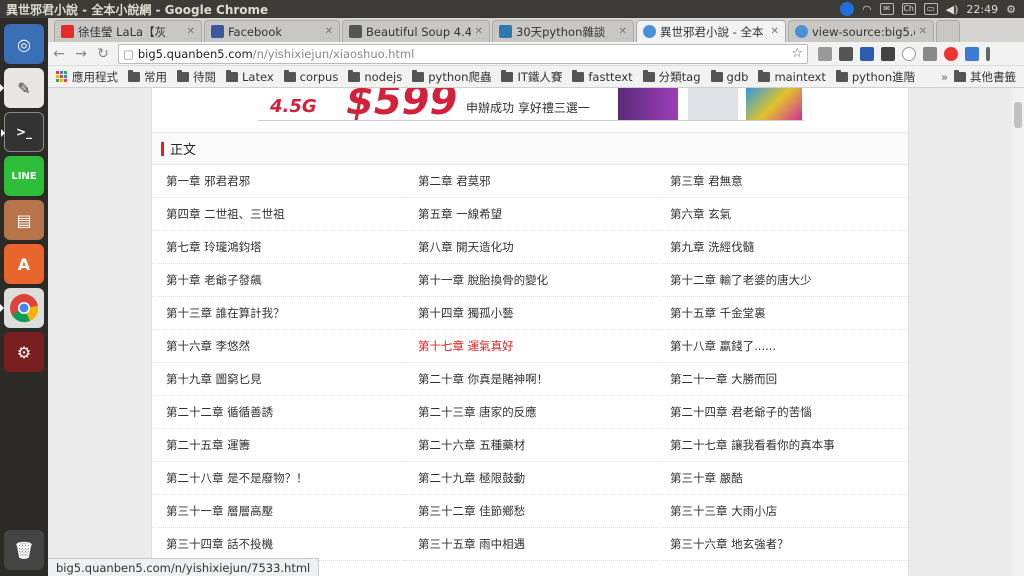 The image size is (1024, 576). I want to click on forward-button: →, so click(81, 54).